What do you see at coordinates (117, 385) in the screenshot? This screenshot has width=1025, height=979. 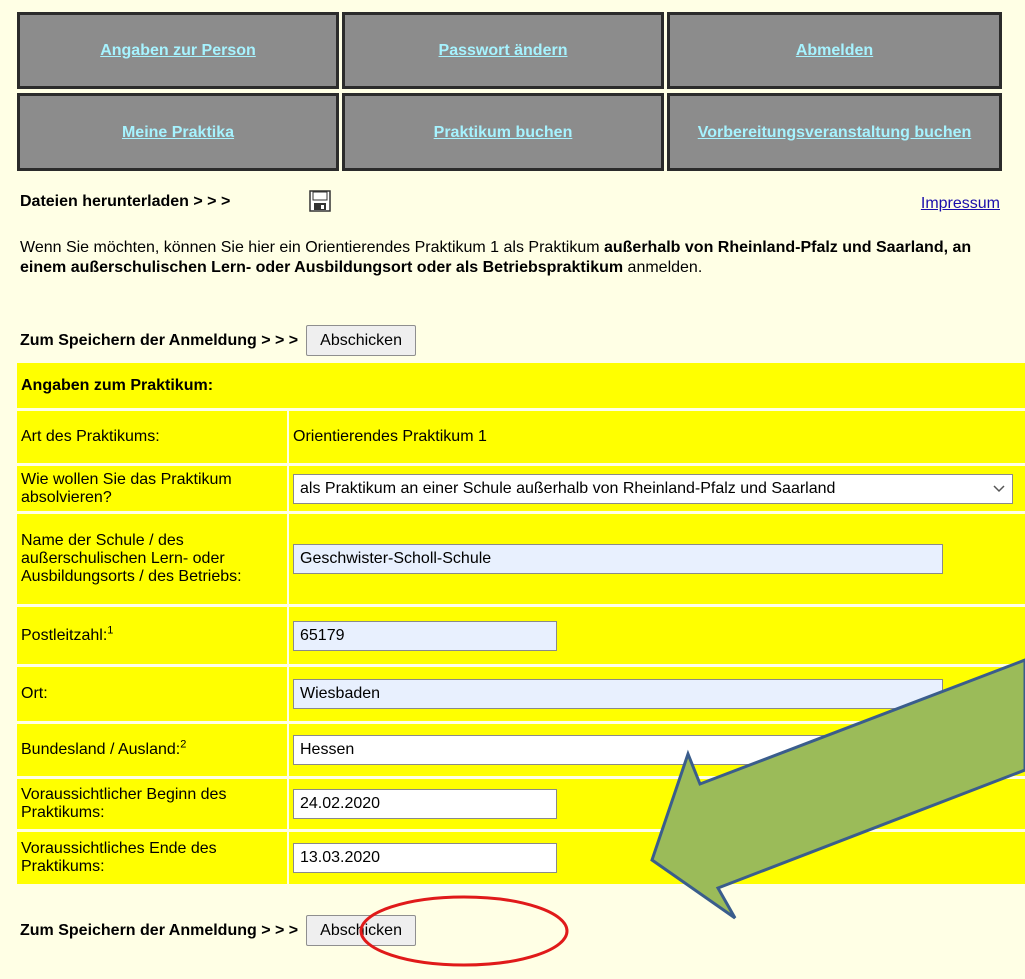 I see `form-section-title: Angaben zum Praktikum:` at bounding box center [117, 385].